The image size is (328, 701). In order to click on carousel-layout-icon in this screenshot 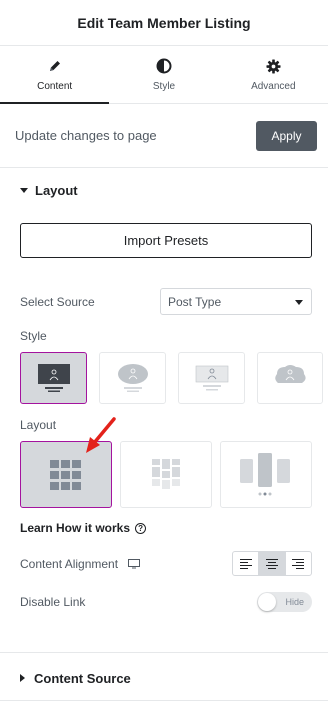, I will do `click(265, 473)`.